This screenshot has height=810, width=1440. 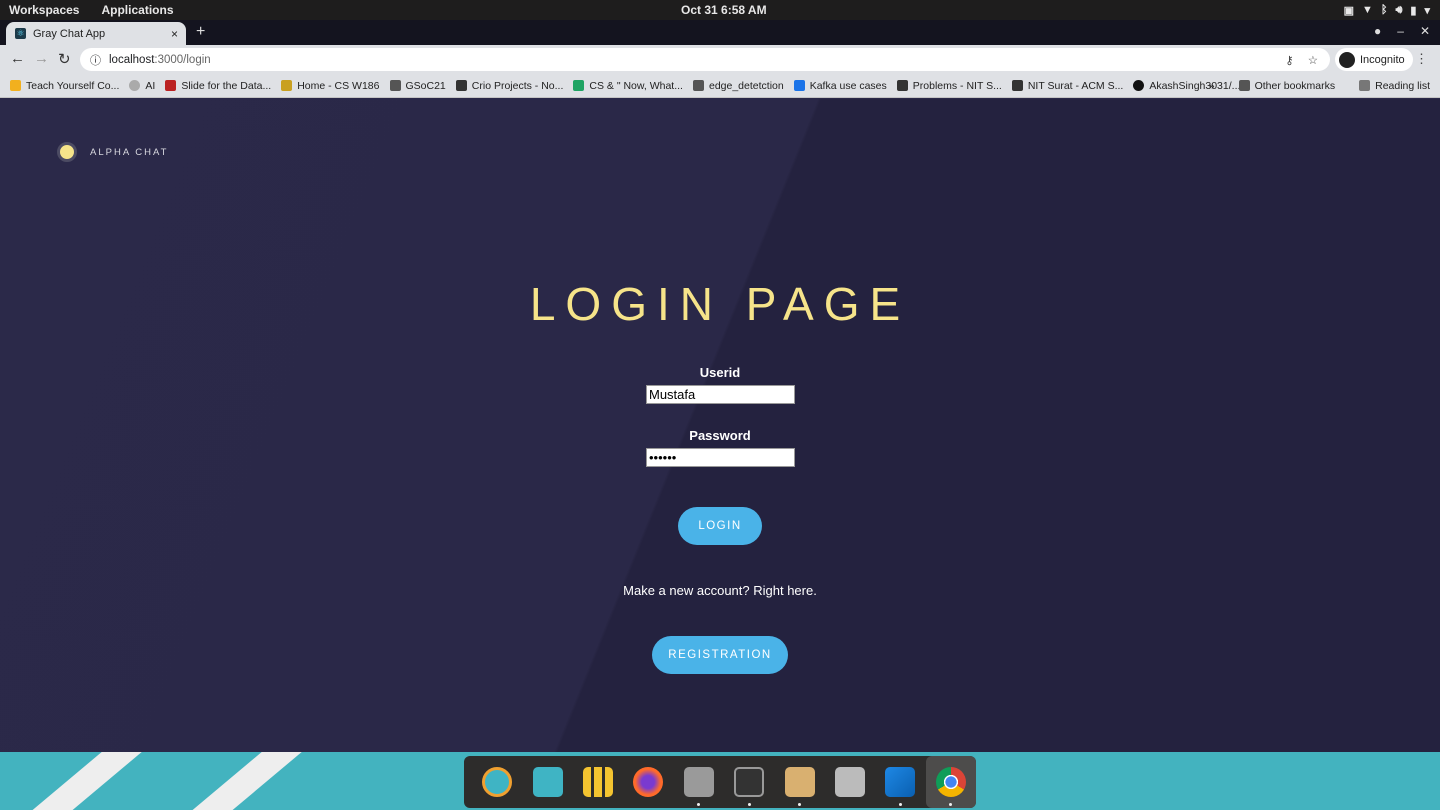 I want to click on firefox-icon, so click(x=648, y=782).